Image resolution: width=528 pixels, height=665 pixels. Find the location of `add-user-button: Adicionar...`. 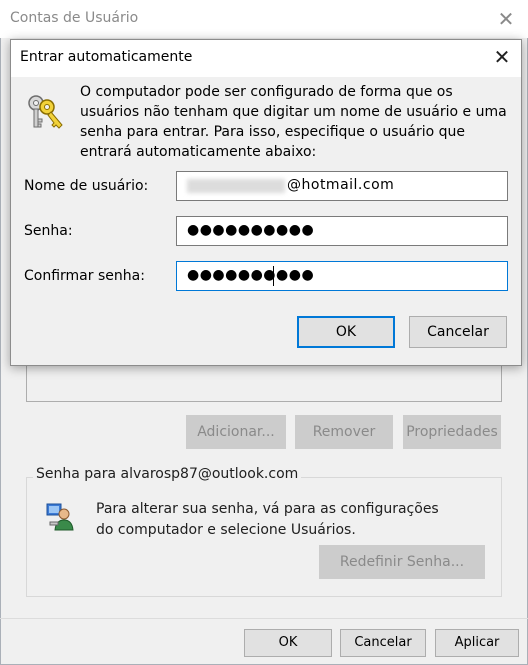

add-user-button: Adicionar... is located at coordinates (236, 432).